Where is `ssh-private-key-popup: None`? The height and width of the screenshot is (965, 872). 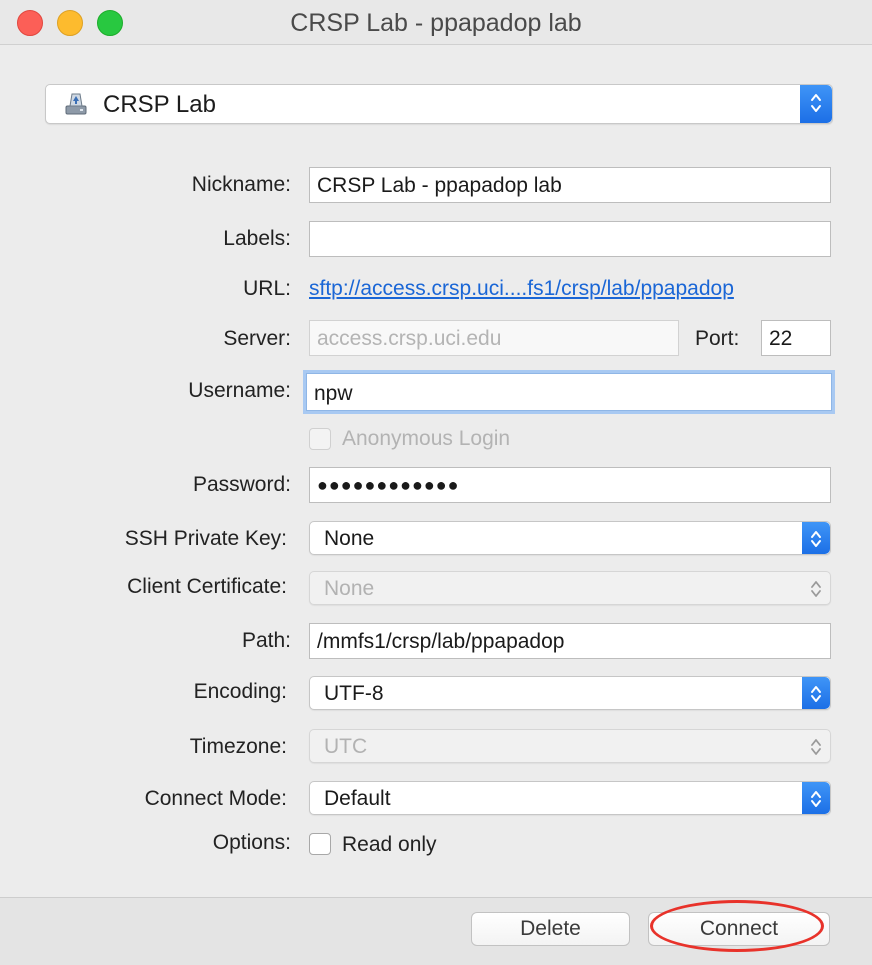 ssh-private-key-popup: None is located at coordinates (570, 538).